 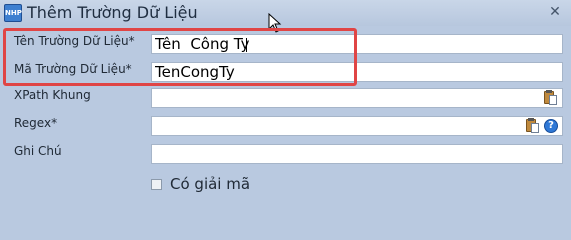 What do you see at coordinates (52, 95) in the screenshot?
I see `xpath-frame-label: XPath Khung` at bounding box center [52, 95].